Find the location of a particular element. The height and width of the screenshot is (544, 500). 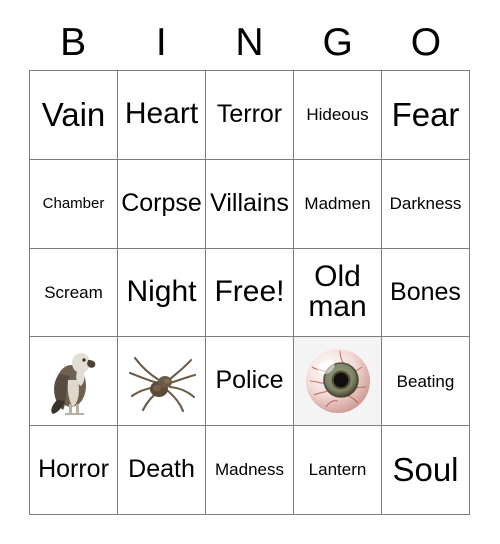

vulture-photo is located at coordinates (73, 381).